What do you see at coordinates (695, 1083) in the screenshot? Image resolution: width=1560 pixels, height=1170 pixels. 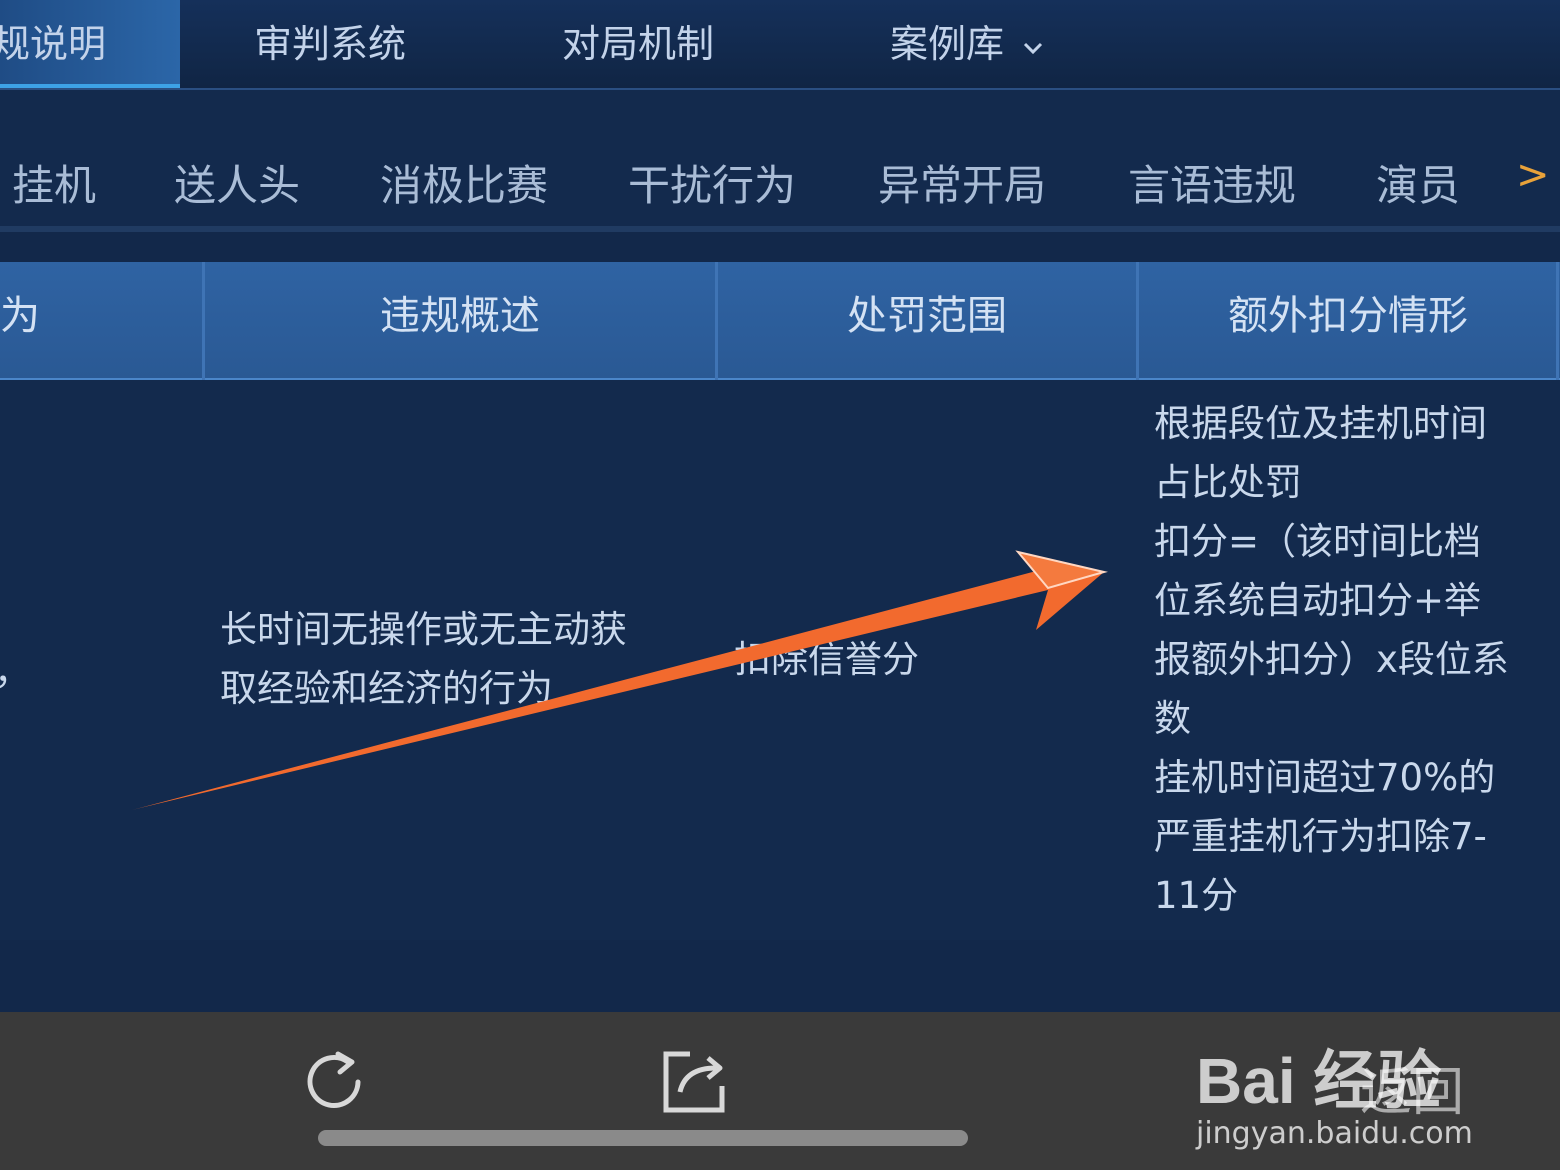 I see `share-icon` at bounding box center [695, 1083].